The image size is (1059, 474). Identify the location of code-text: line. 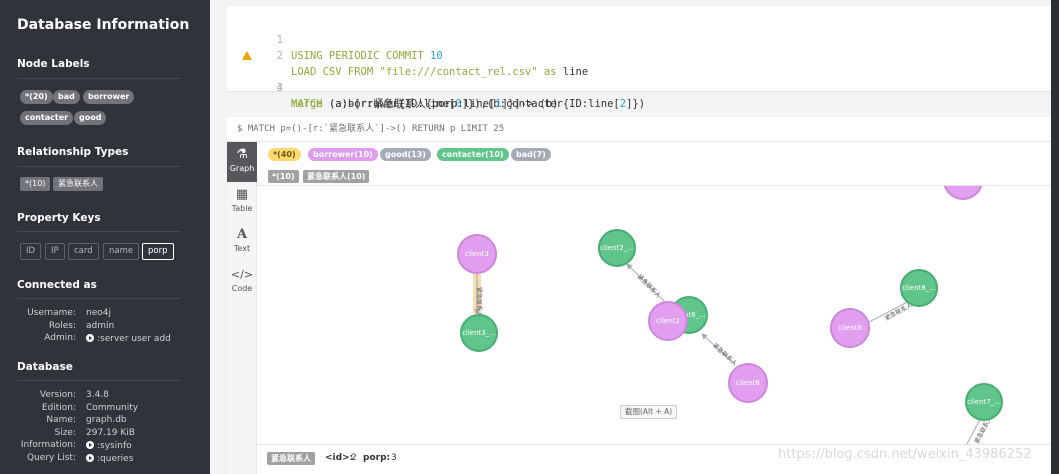
(575, 72).